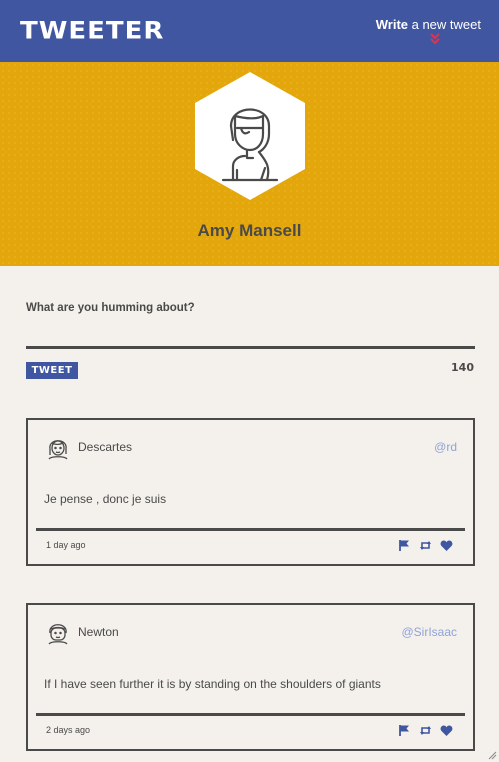  What do you see at coordinates (92, 31) in the screenshot?
I see `brand-logo: TWEETER` at bounding box center [92, 31].